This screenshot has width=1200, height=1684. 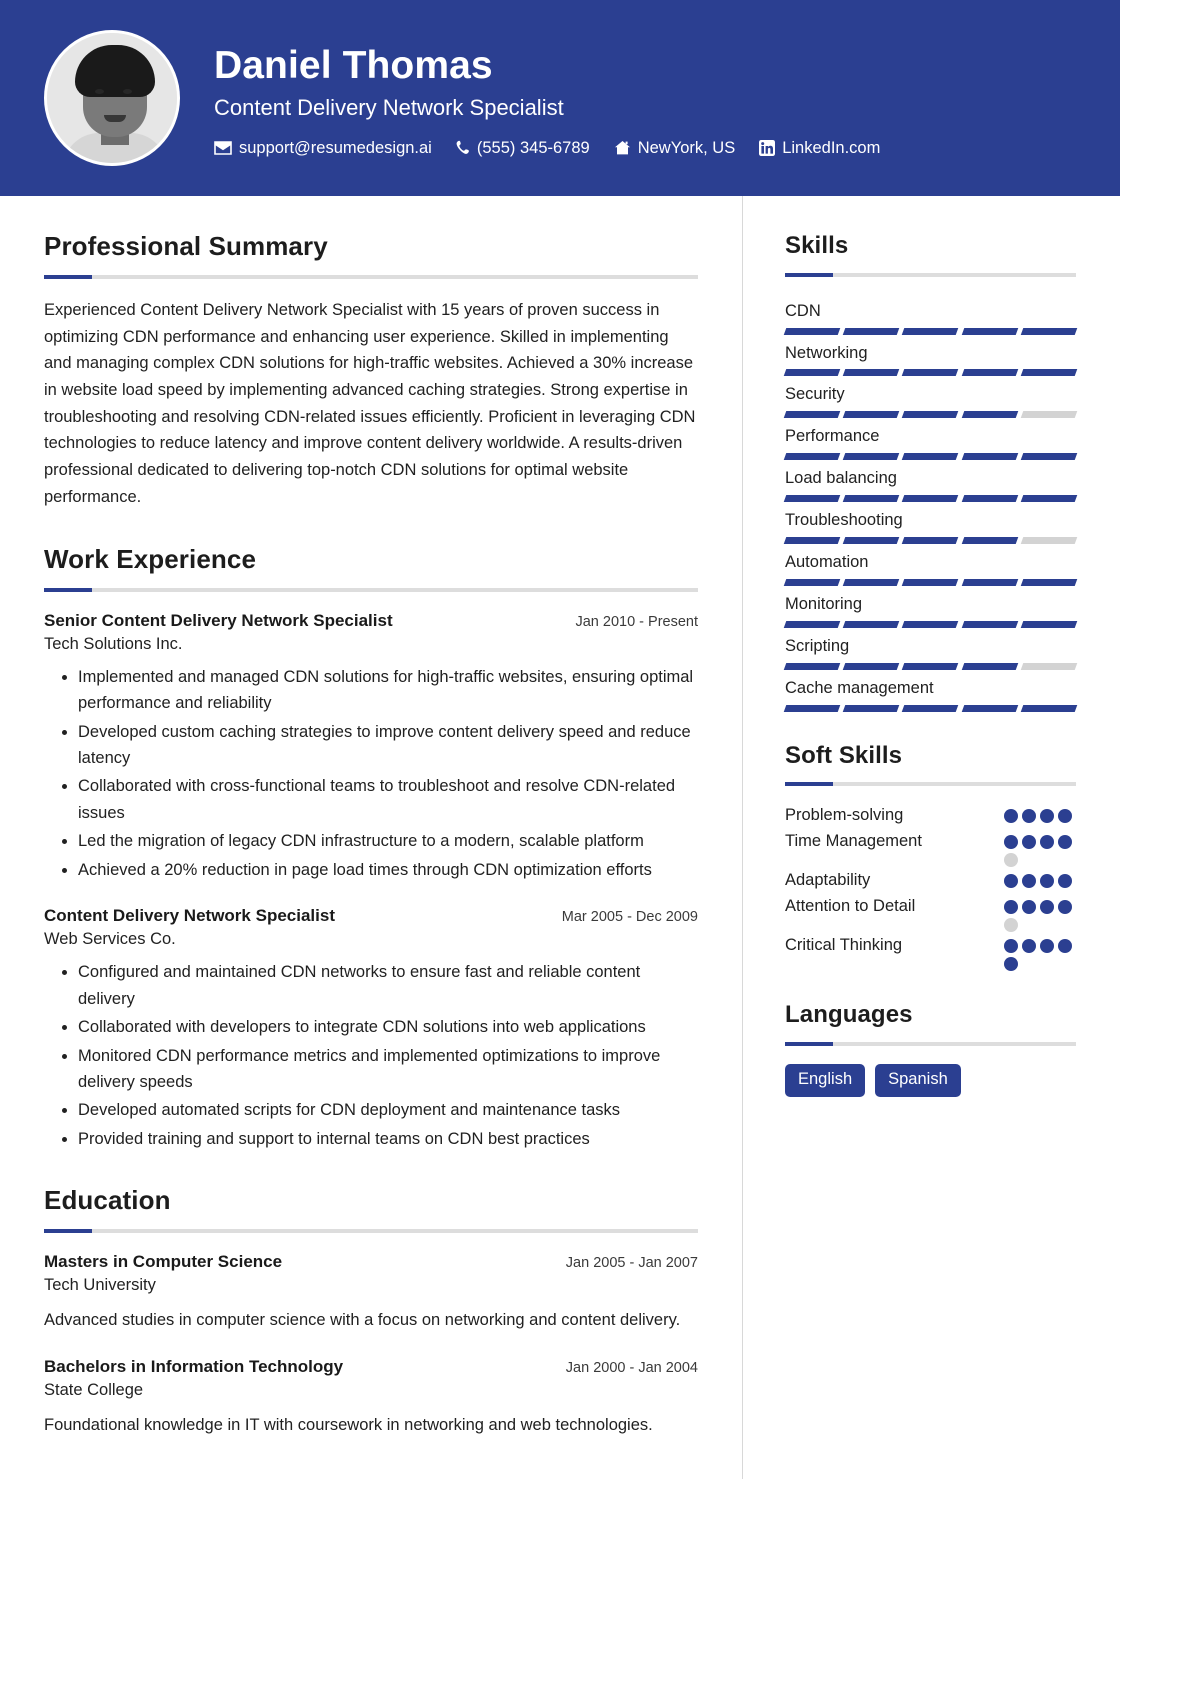 What do you see at coordinates (930, 881) in the screenshot?
I see `soft-skill-row: Adaptability` at bounding box center [930, 881].